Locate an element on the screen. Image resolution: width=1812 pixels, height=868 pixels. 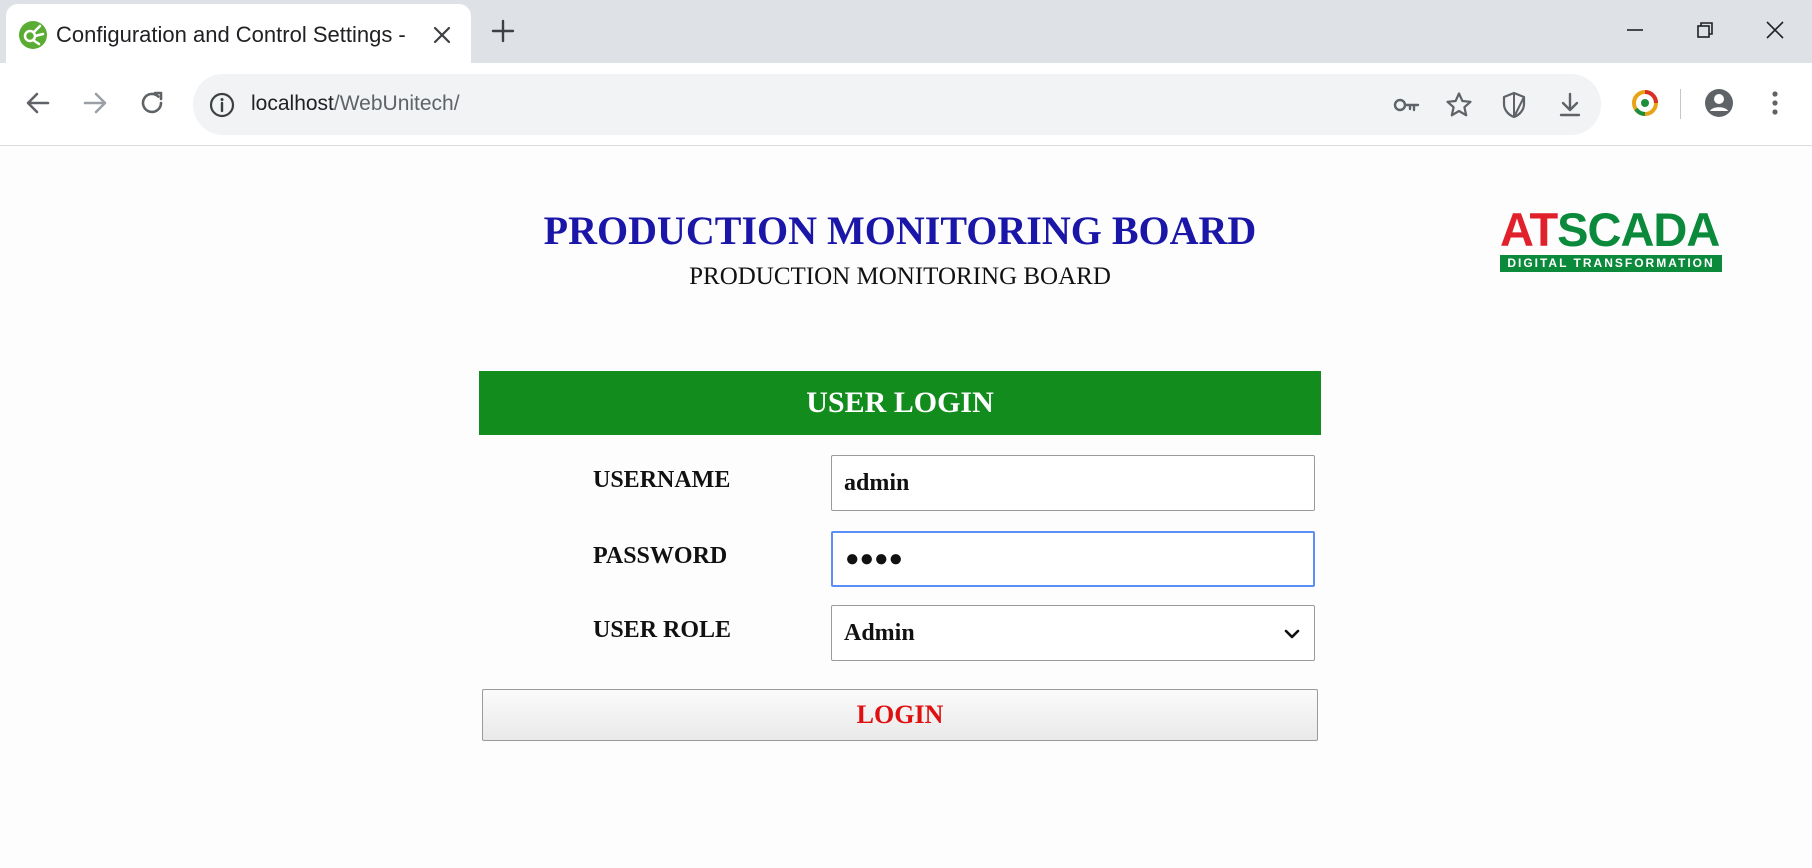
password-label: PASSWORD is located at coordinates (660, 556).